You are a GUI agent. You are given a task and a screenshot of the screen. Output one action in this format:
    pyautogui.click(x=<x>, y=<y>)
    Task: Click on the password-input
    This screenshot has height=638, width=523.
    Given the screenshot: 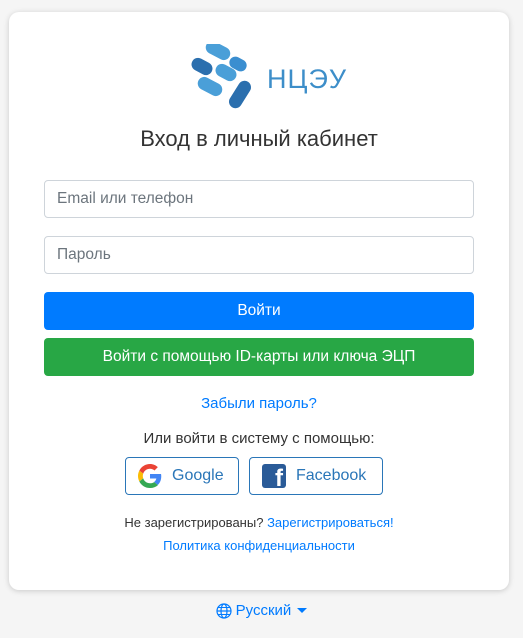 What is the action you would take?
    pyautogui.click(x=259, y=255)
    